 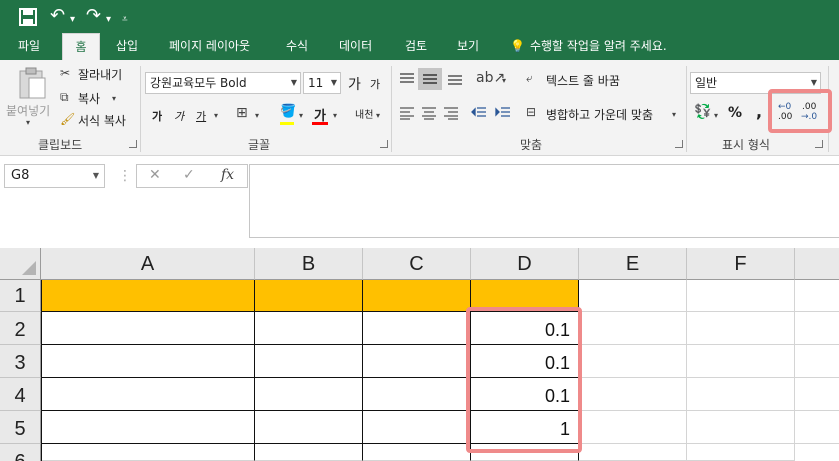 What do you see at coordinates (179, 116) in the screenshot?
I see `italic-button: 가` at bounding box center [179, 116].